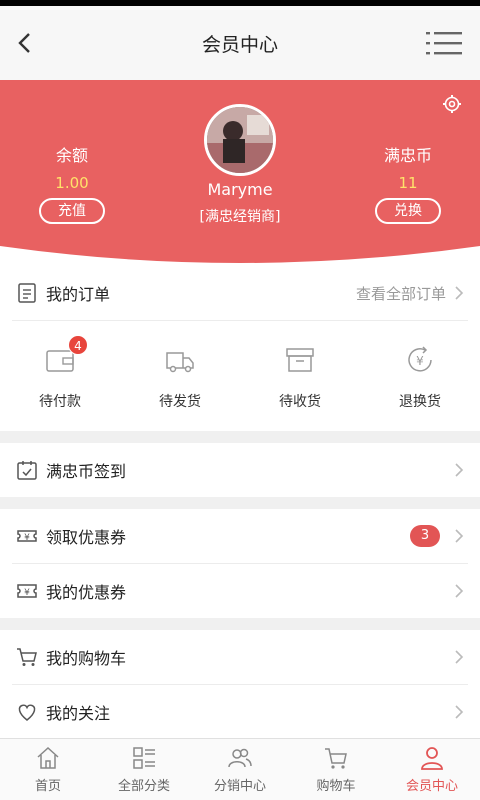 Image resolution: width=480 pixels, height=800 pixels. Describe the element at coordinates (336, 786) in the screenshot. I see `tab-label: 购物车` at that location.